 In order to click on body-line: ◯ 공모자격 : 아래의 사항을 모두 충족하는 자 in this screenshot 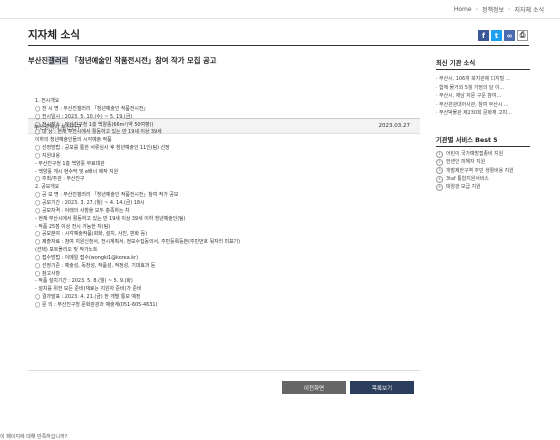, I will do `click(82, 210)`.